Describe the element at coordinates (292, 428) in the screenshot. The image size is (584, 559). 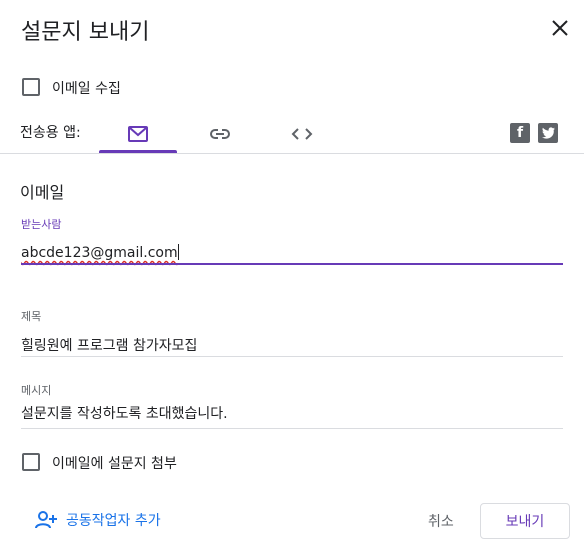
I see `message-underline` at that location.